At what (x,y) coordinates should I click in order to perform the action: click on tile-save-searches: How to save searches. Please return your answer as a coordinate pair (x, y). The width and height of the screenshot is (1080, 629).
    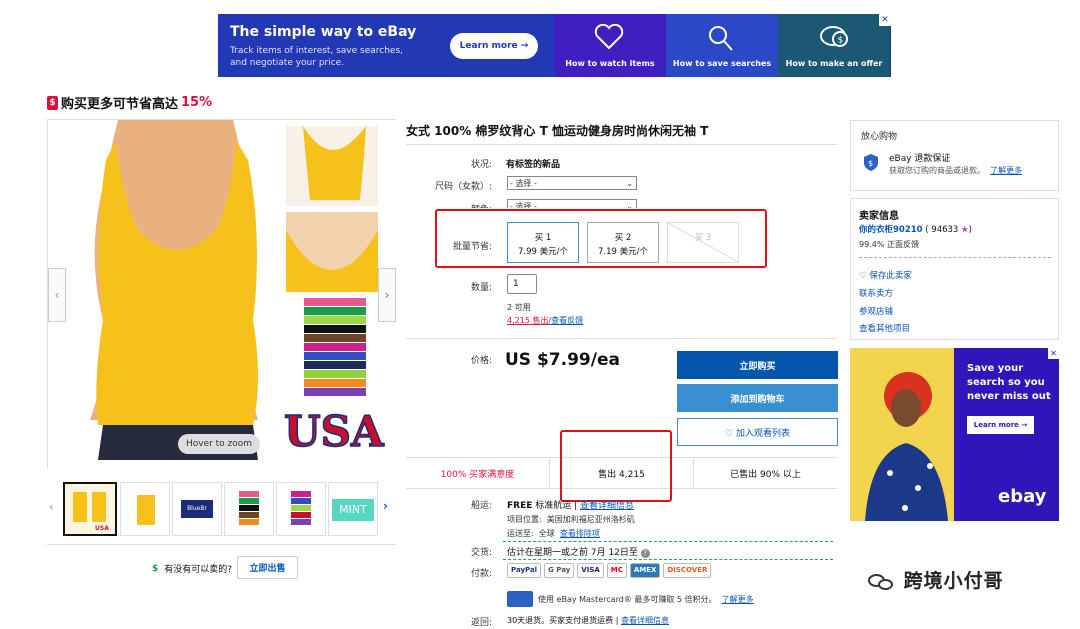
    Looking at the image, I should click on (722, 45).